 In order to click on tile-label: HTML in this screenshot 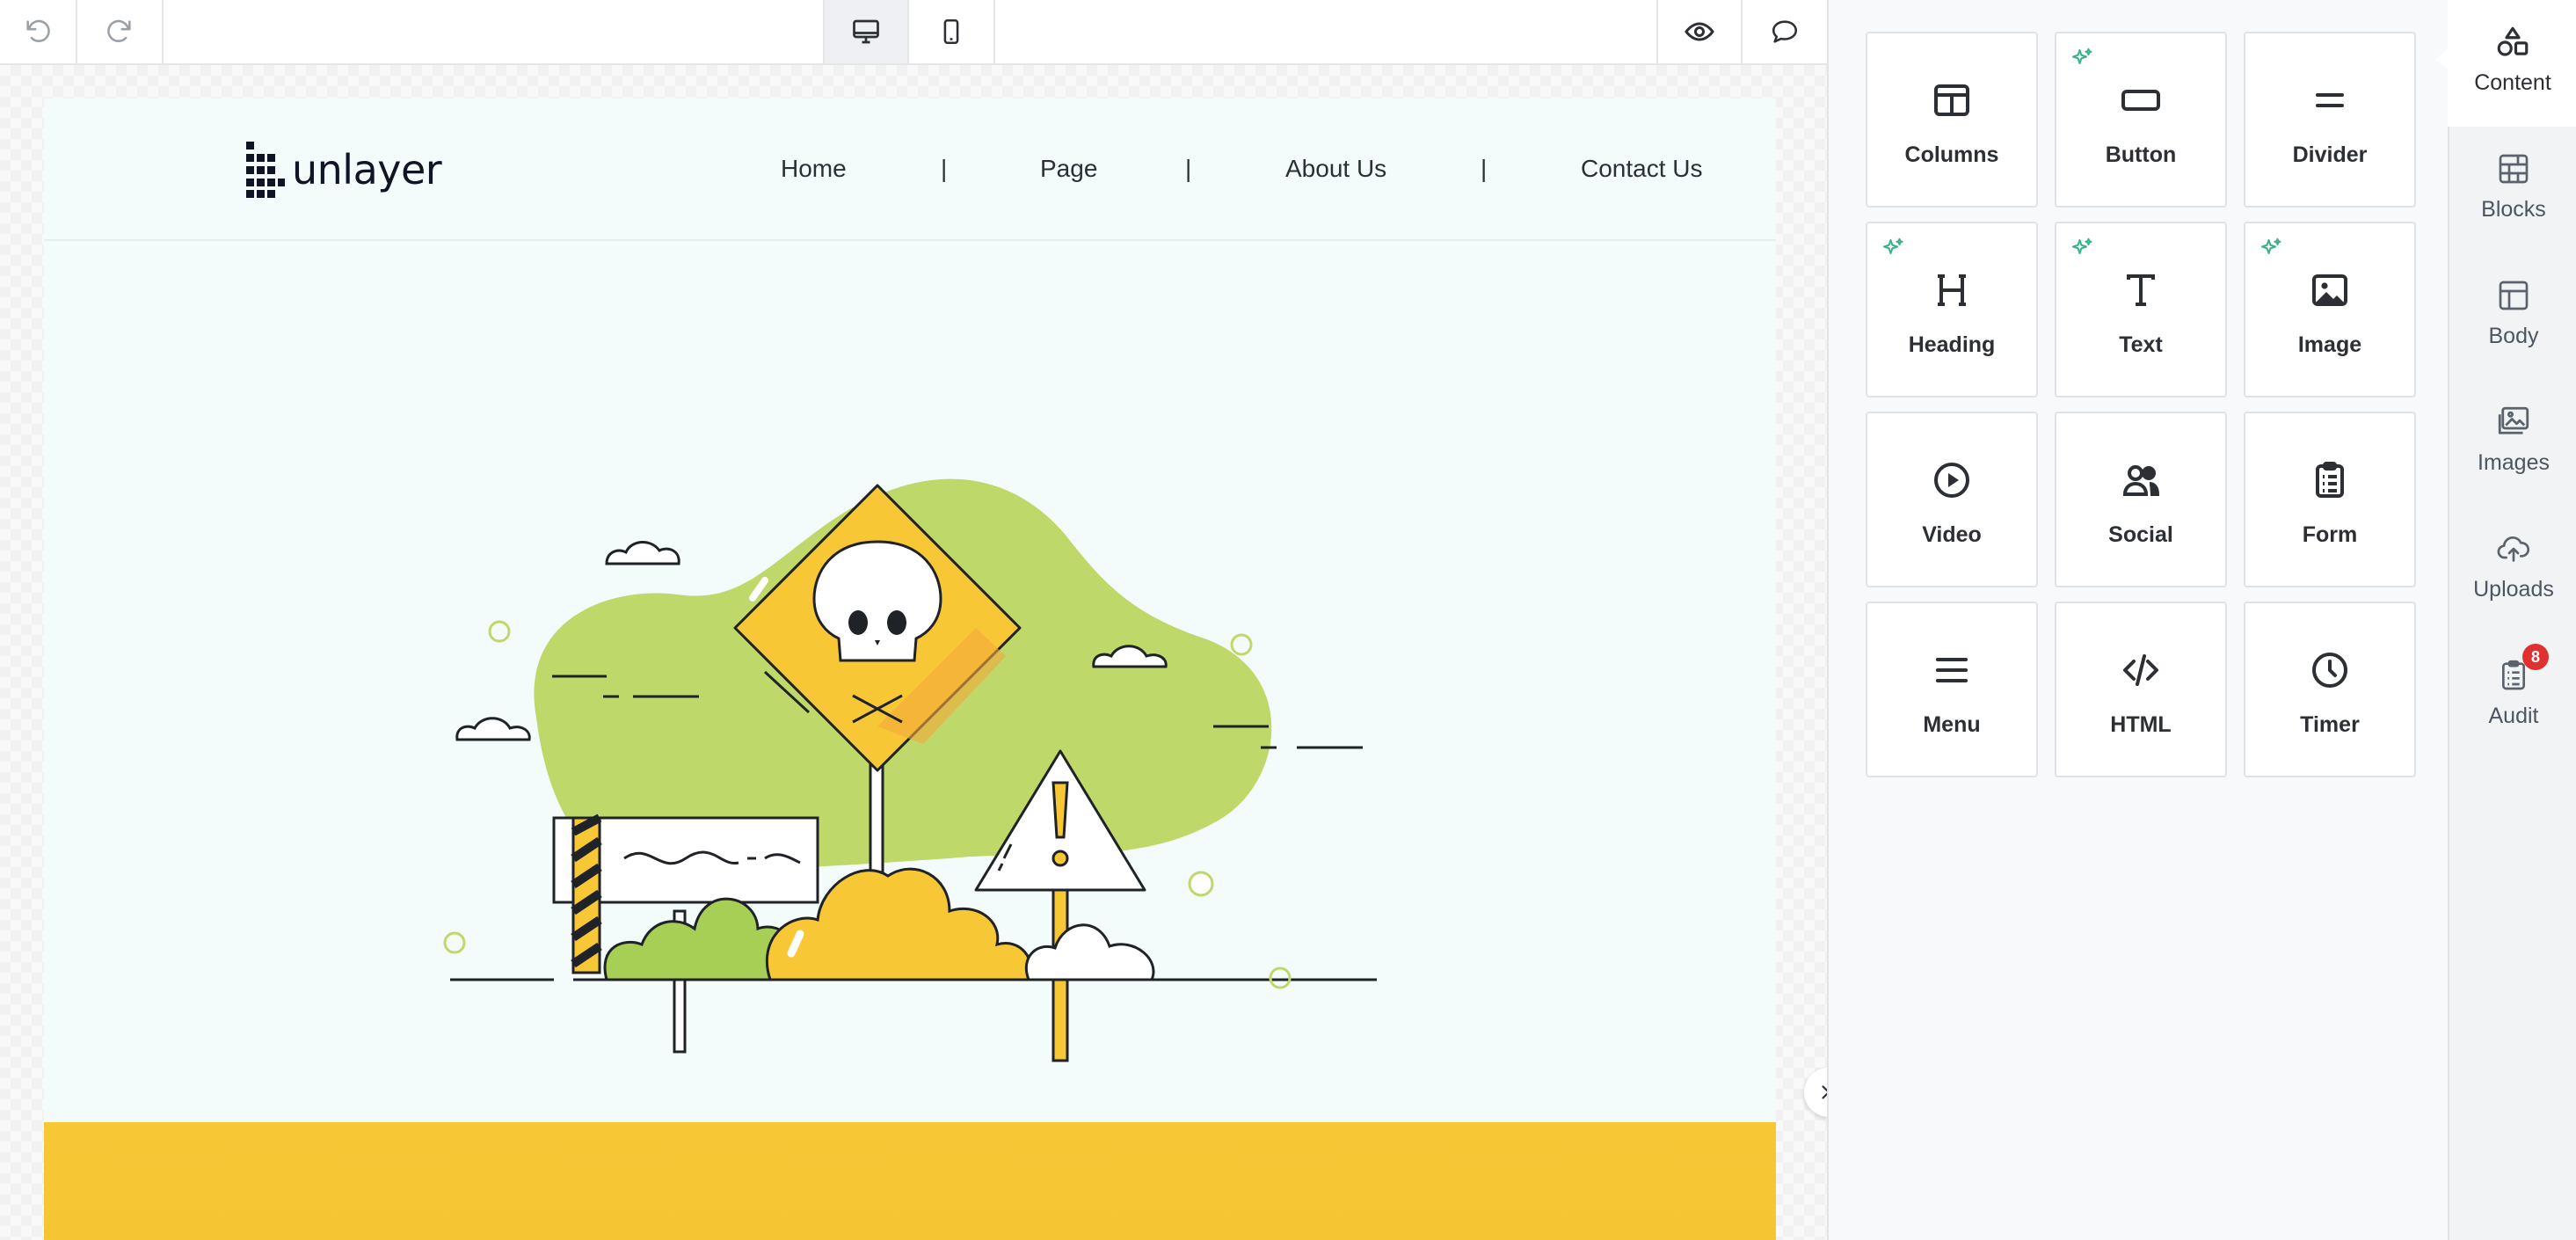, I will do `click(2141, 725)`.